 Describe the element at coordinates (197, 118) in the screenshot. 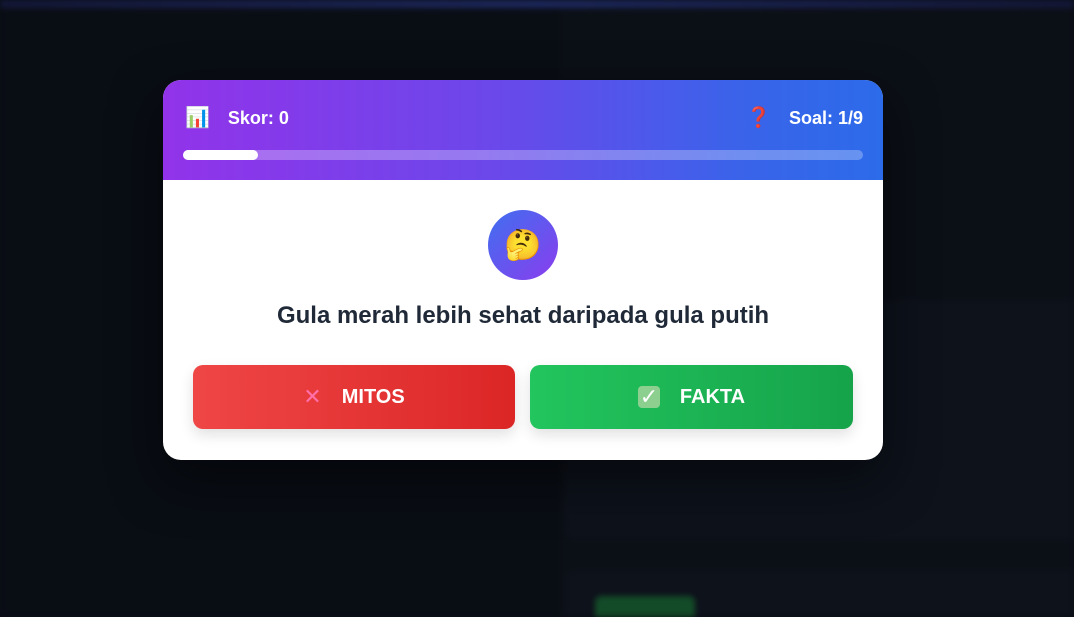

I see `bar-chart-icon: 📊` at that location.